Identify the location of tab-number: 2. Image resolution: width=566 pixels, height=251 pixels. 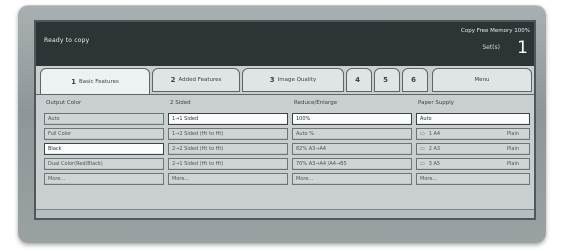
(173, 80).